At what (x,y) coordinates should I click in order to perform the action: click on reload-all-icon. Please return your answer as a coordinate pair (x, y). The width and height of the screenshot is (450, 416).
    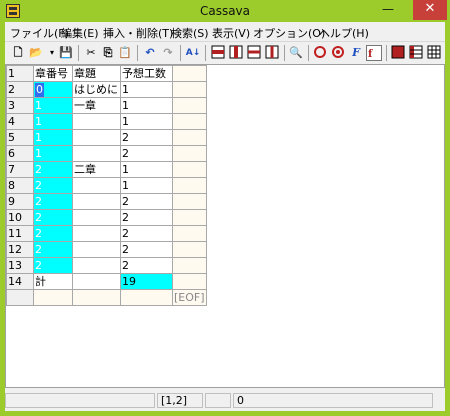
    Looking at the image, I should click on (338, 53).